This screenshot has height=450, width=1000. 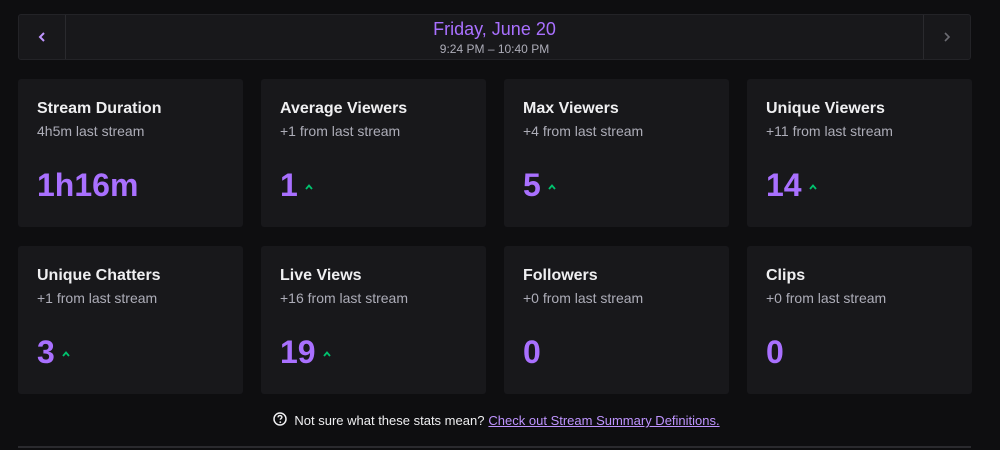 I want to click on stat-title: Max Viewers, so click(x=571, y=108).